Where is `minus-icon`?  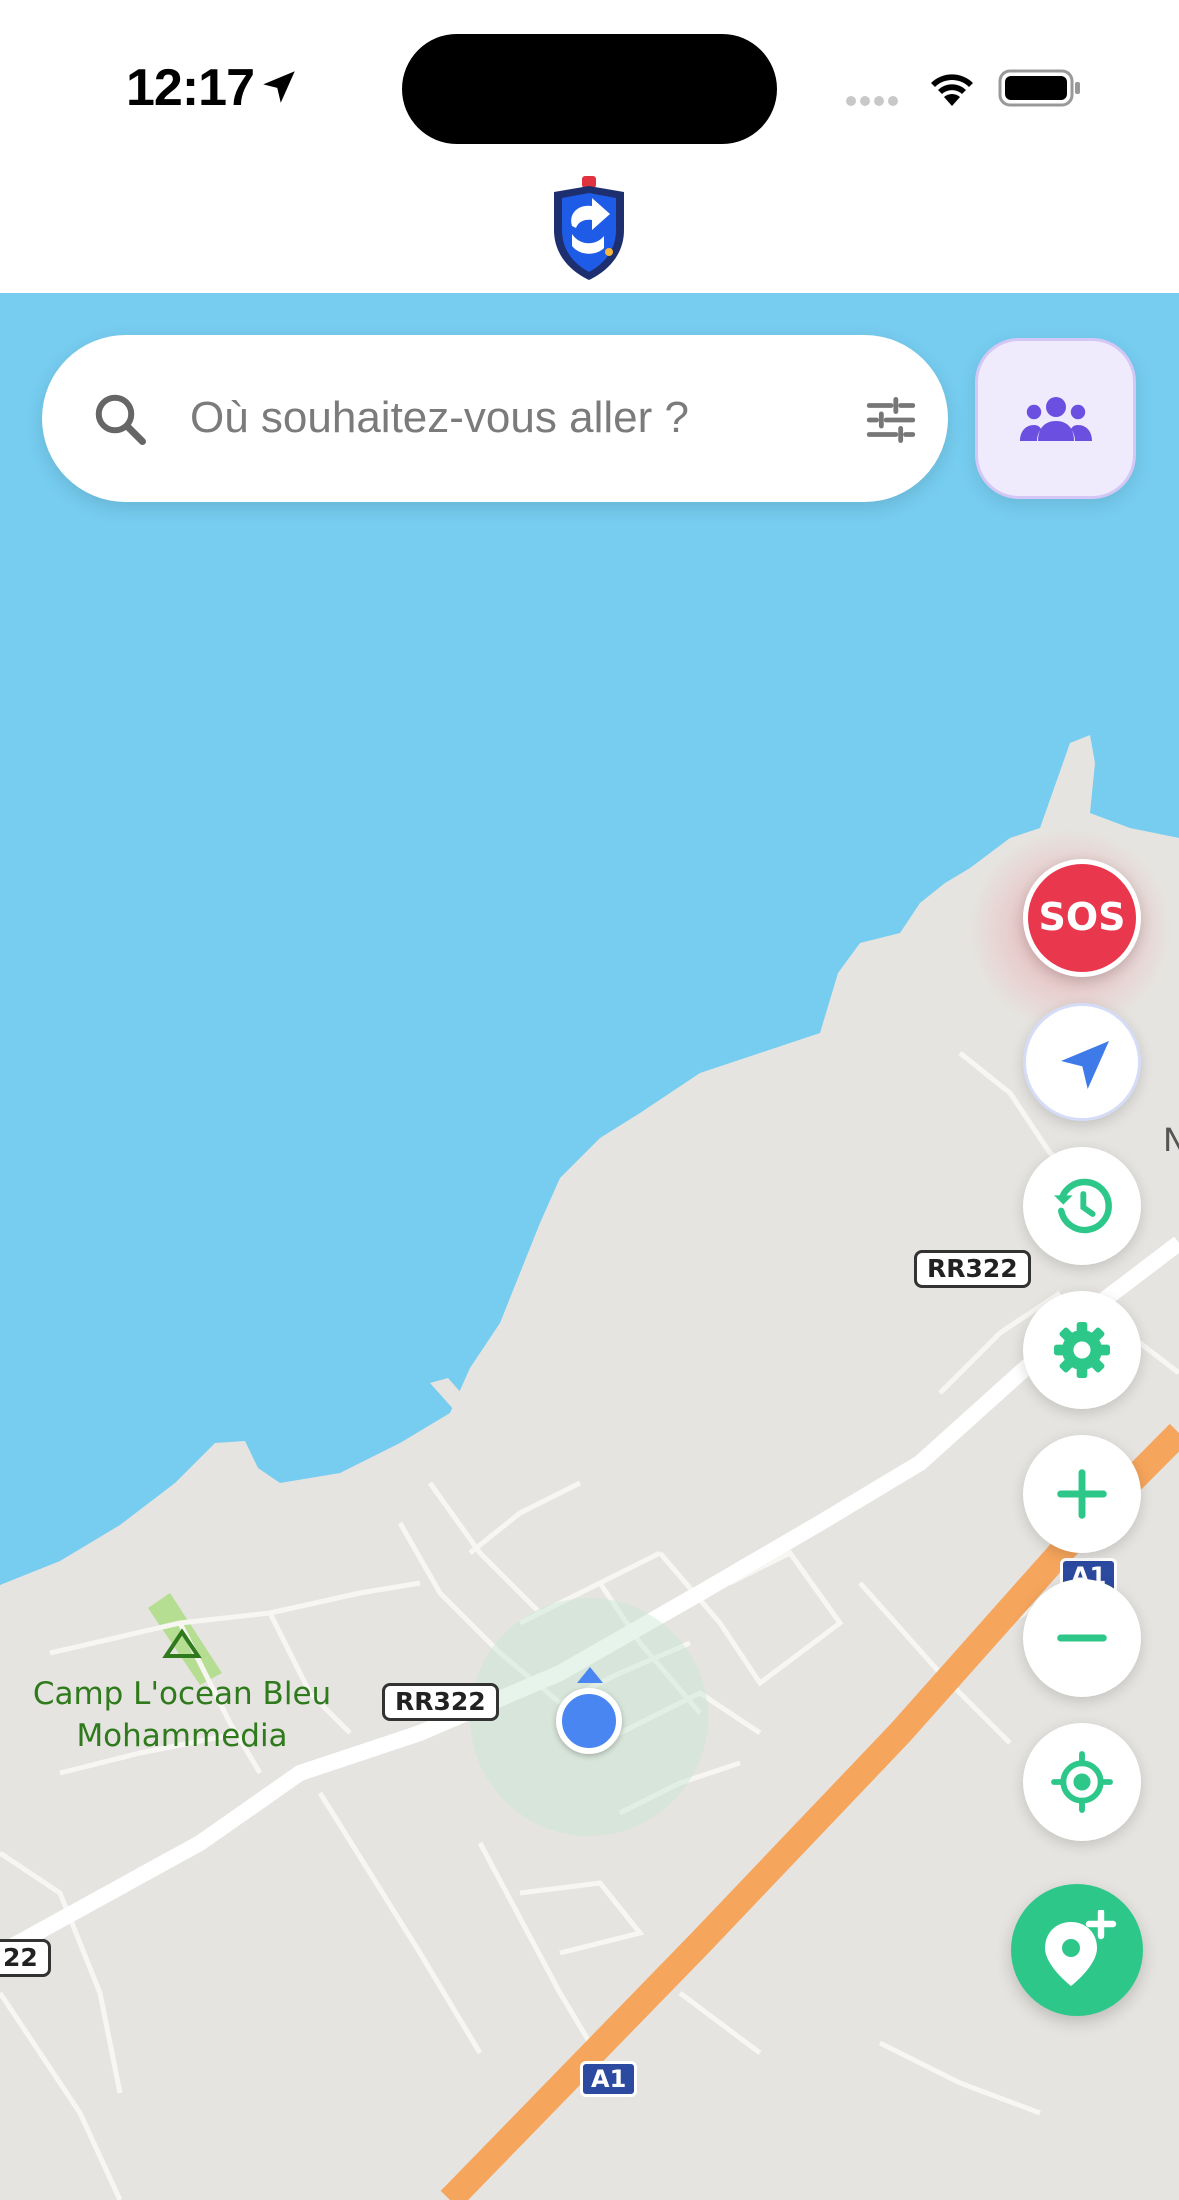
minus-icon is located at coordinates (1082, 1638).